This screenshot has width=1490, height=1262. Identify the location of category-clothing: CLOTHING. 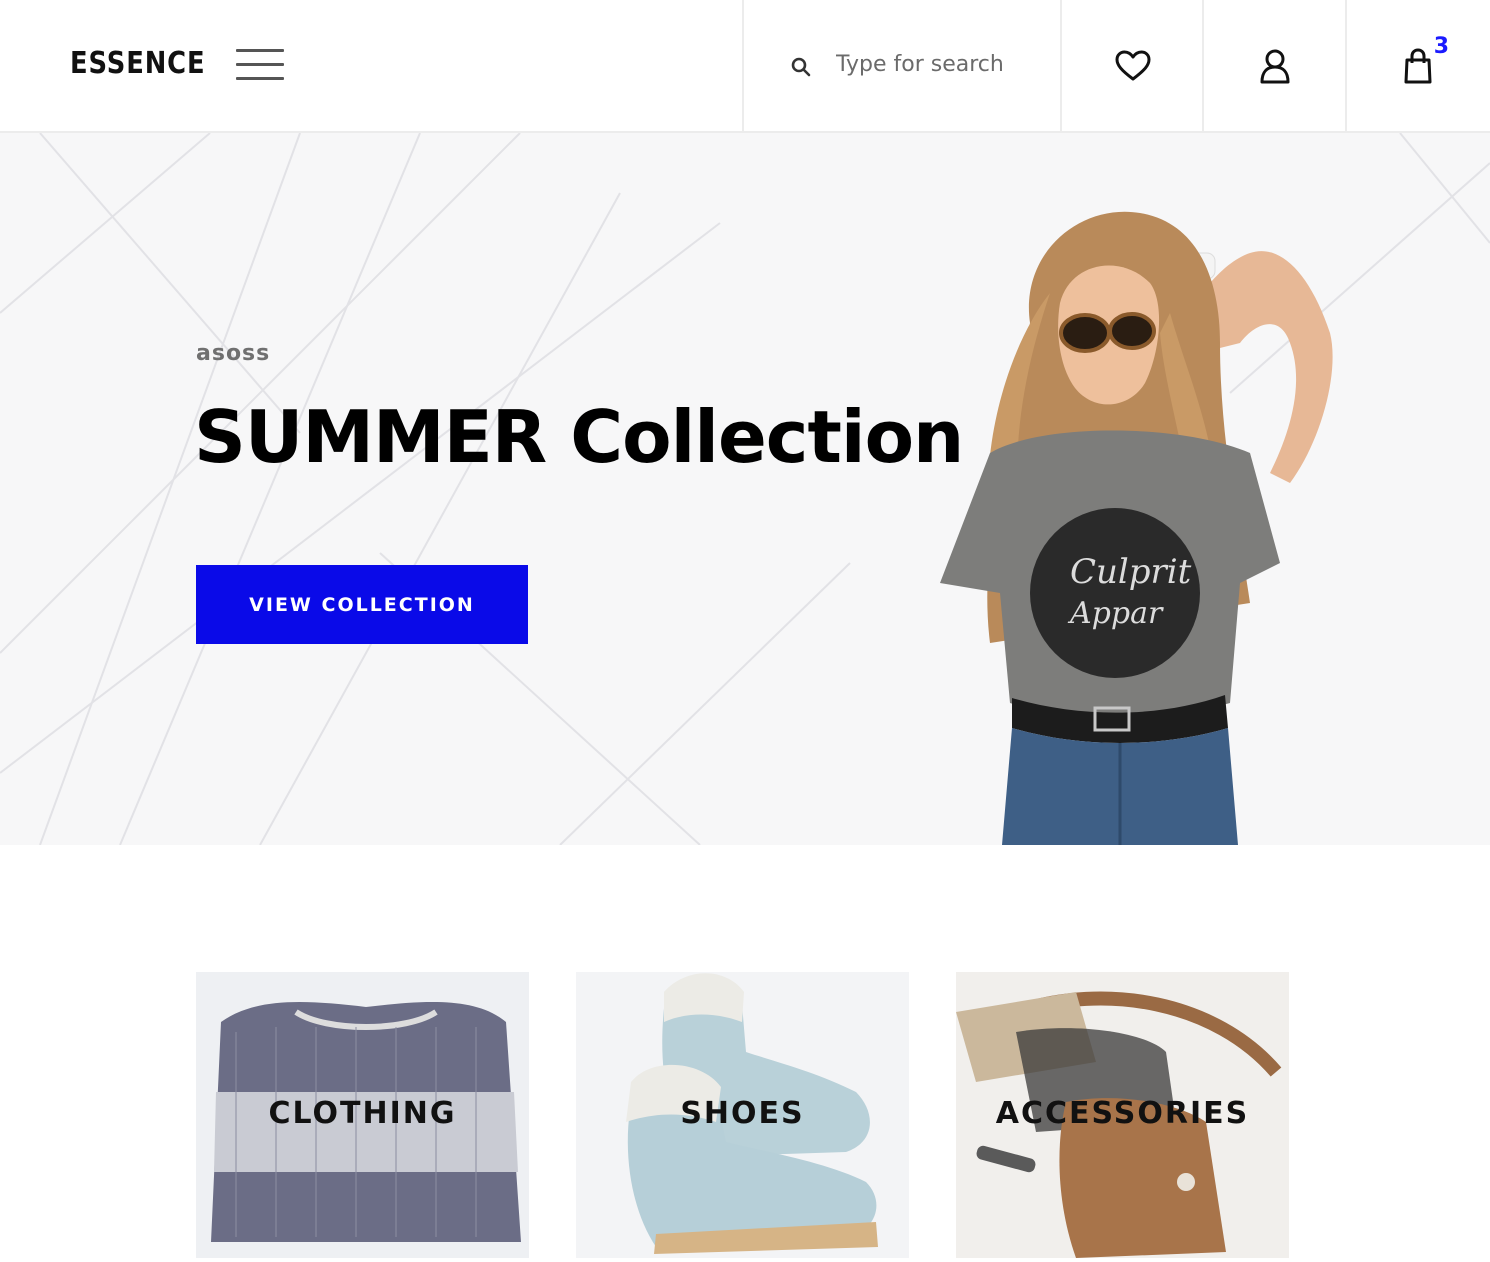
(362, 1115).